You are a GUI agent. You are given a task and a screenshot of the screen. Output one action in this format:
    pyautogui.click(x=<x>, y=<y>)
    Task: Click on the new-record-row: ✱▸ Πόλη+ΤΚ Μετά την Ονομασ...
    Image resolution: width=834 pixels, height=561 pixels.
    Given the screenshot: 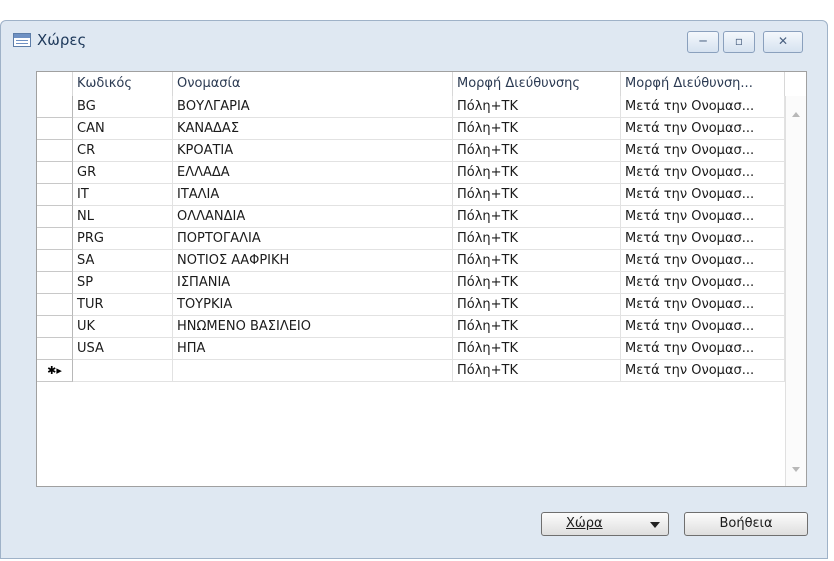 What is the action you would take?
    pyautogui.click(x=411, y=371)
    